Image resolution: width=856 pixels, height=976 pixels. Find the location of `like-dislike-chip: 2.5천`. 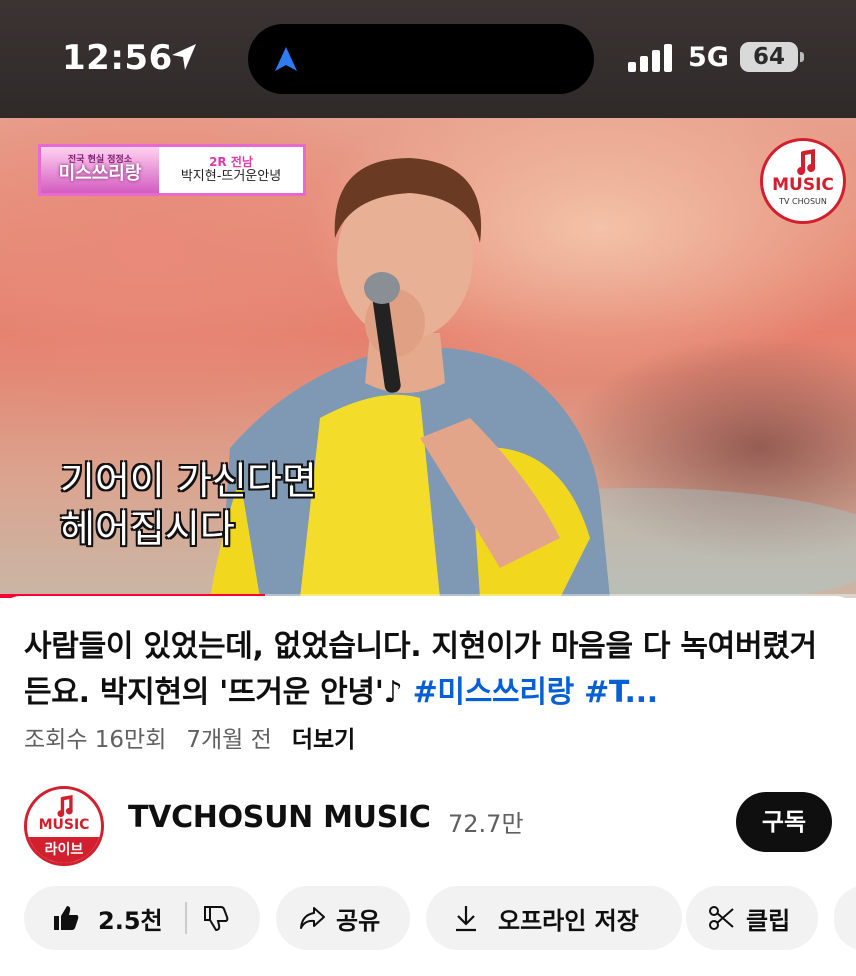

like-dislike-chip: 2.5천 is located at coordinates (142, 918).